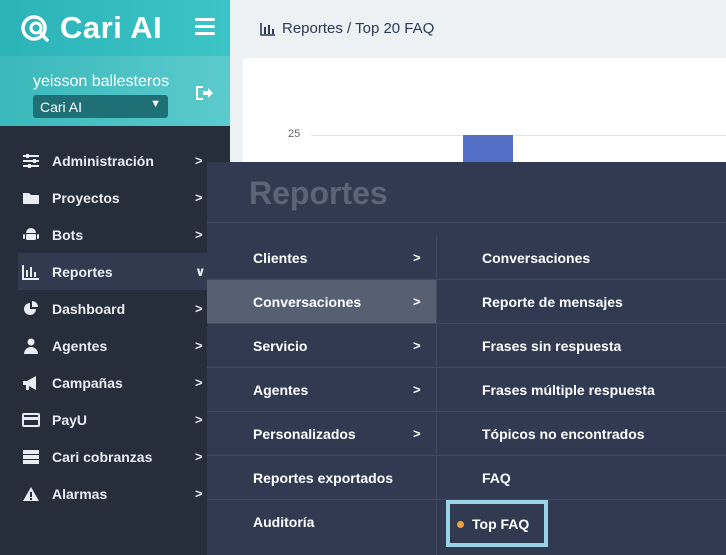  Describe the element at coordinates (518, 135) in the screenshot. I see `grid-line` at that location.